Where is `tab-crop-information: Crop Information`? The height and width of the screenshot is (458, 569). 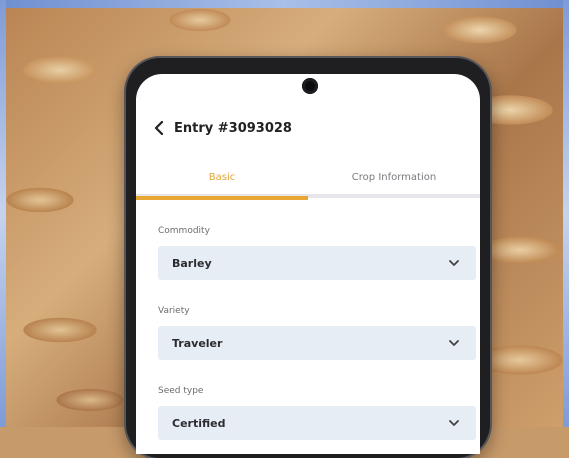
tab-crop-information: Crop Information is located at coordinates (394, 177).